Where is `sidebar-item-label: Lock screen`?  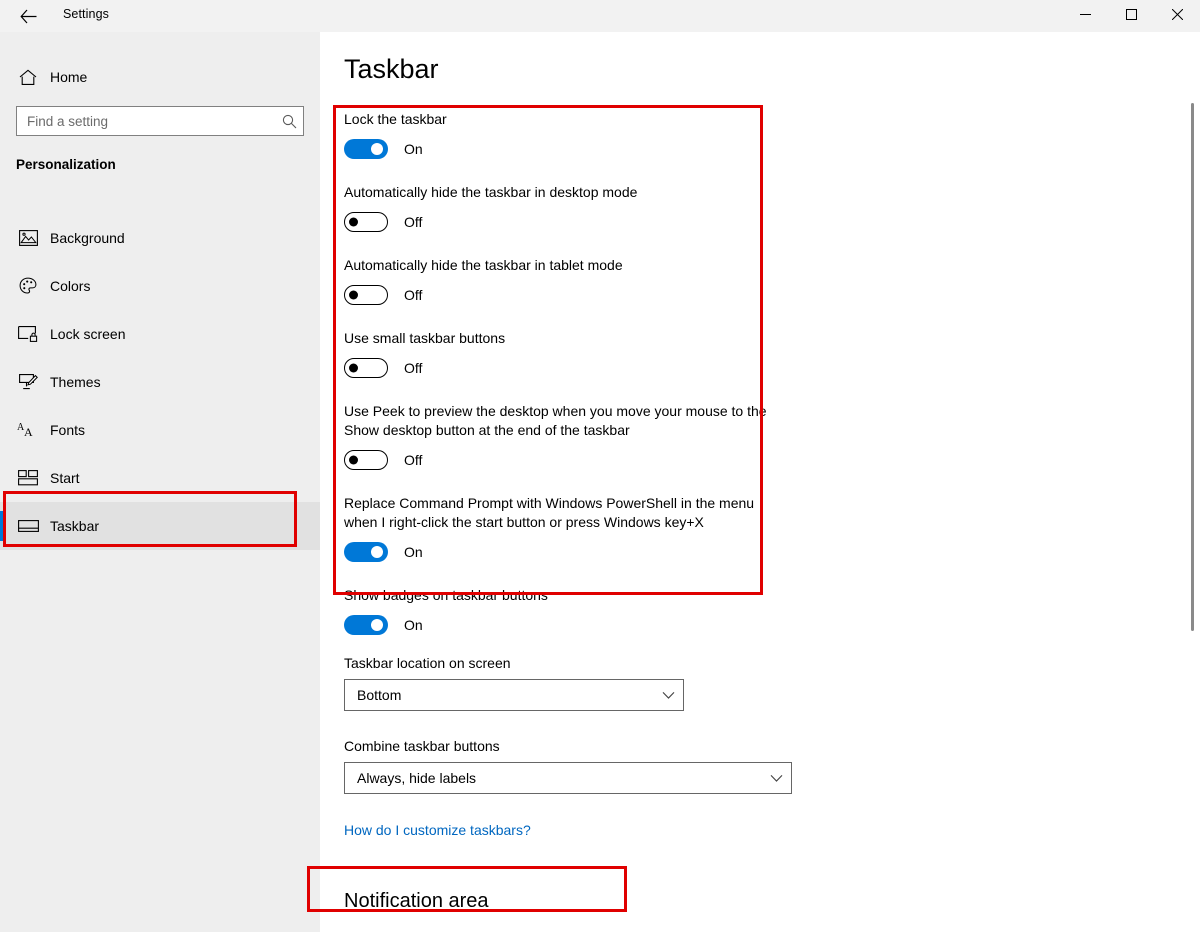 sidebar-item-label: Lock screen is located at coordinates (88, 334).